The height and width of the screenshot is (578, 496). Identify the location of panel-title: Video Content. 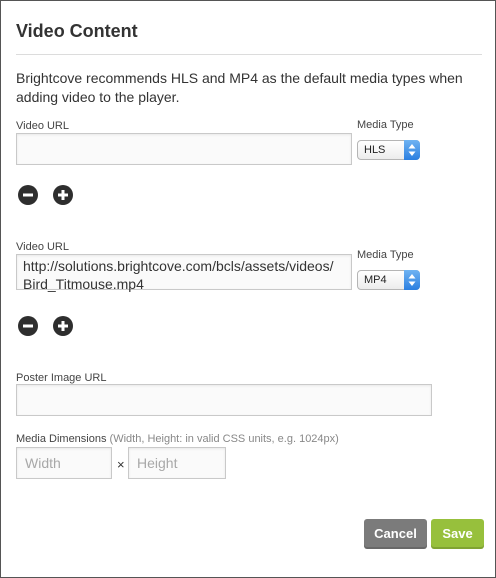
(77, 31).